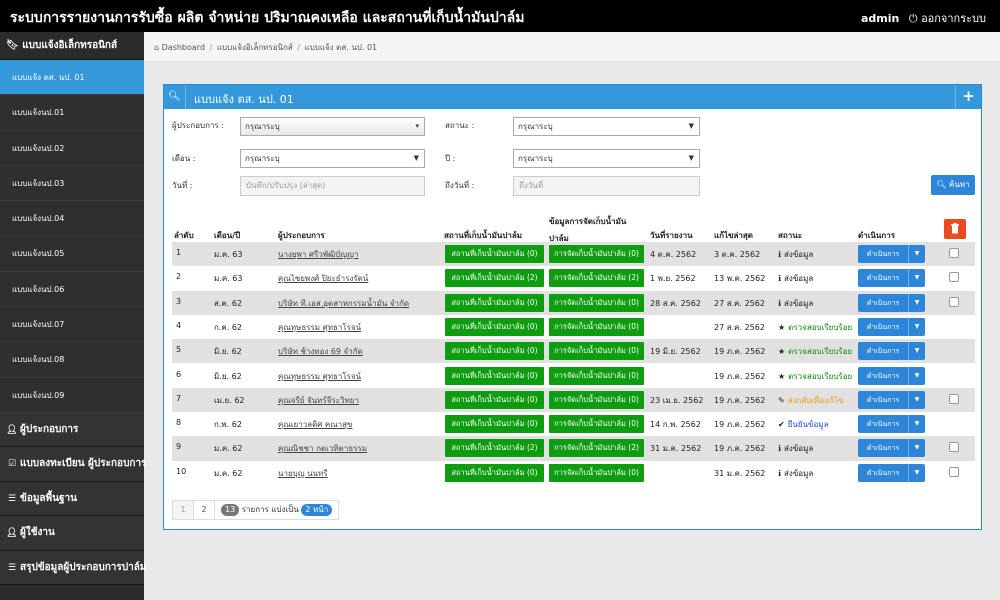 Image resolution: width=1000 pixels, height=600 pixels. Describe the element at coordinates (72, 148) in the screenshot. I see `sidebar-item-2: แบบแจ้งนป.02` at that location.